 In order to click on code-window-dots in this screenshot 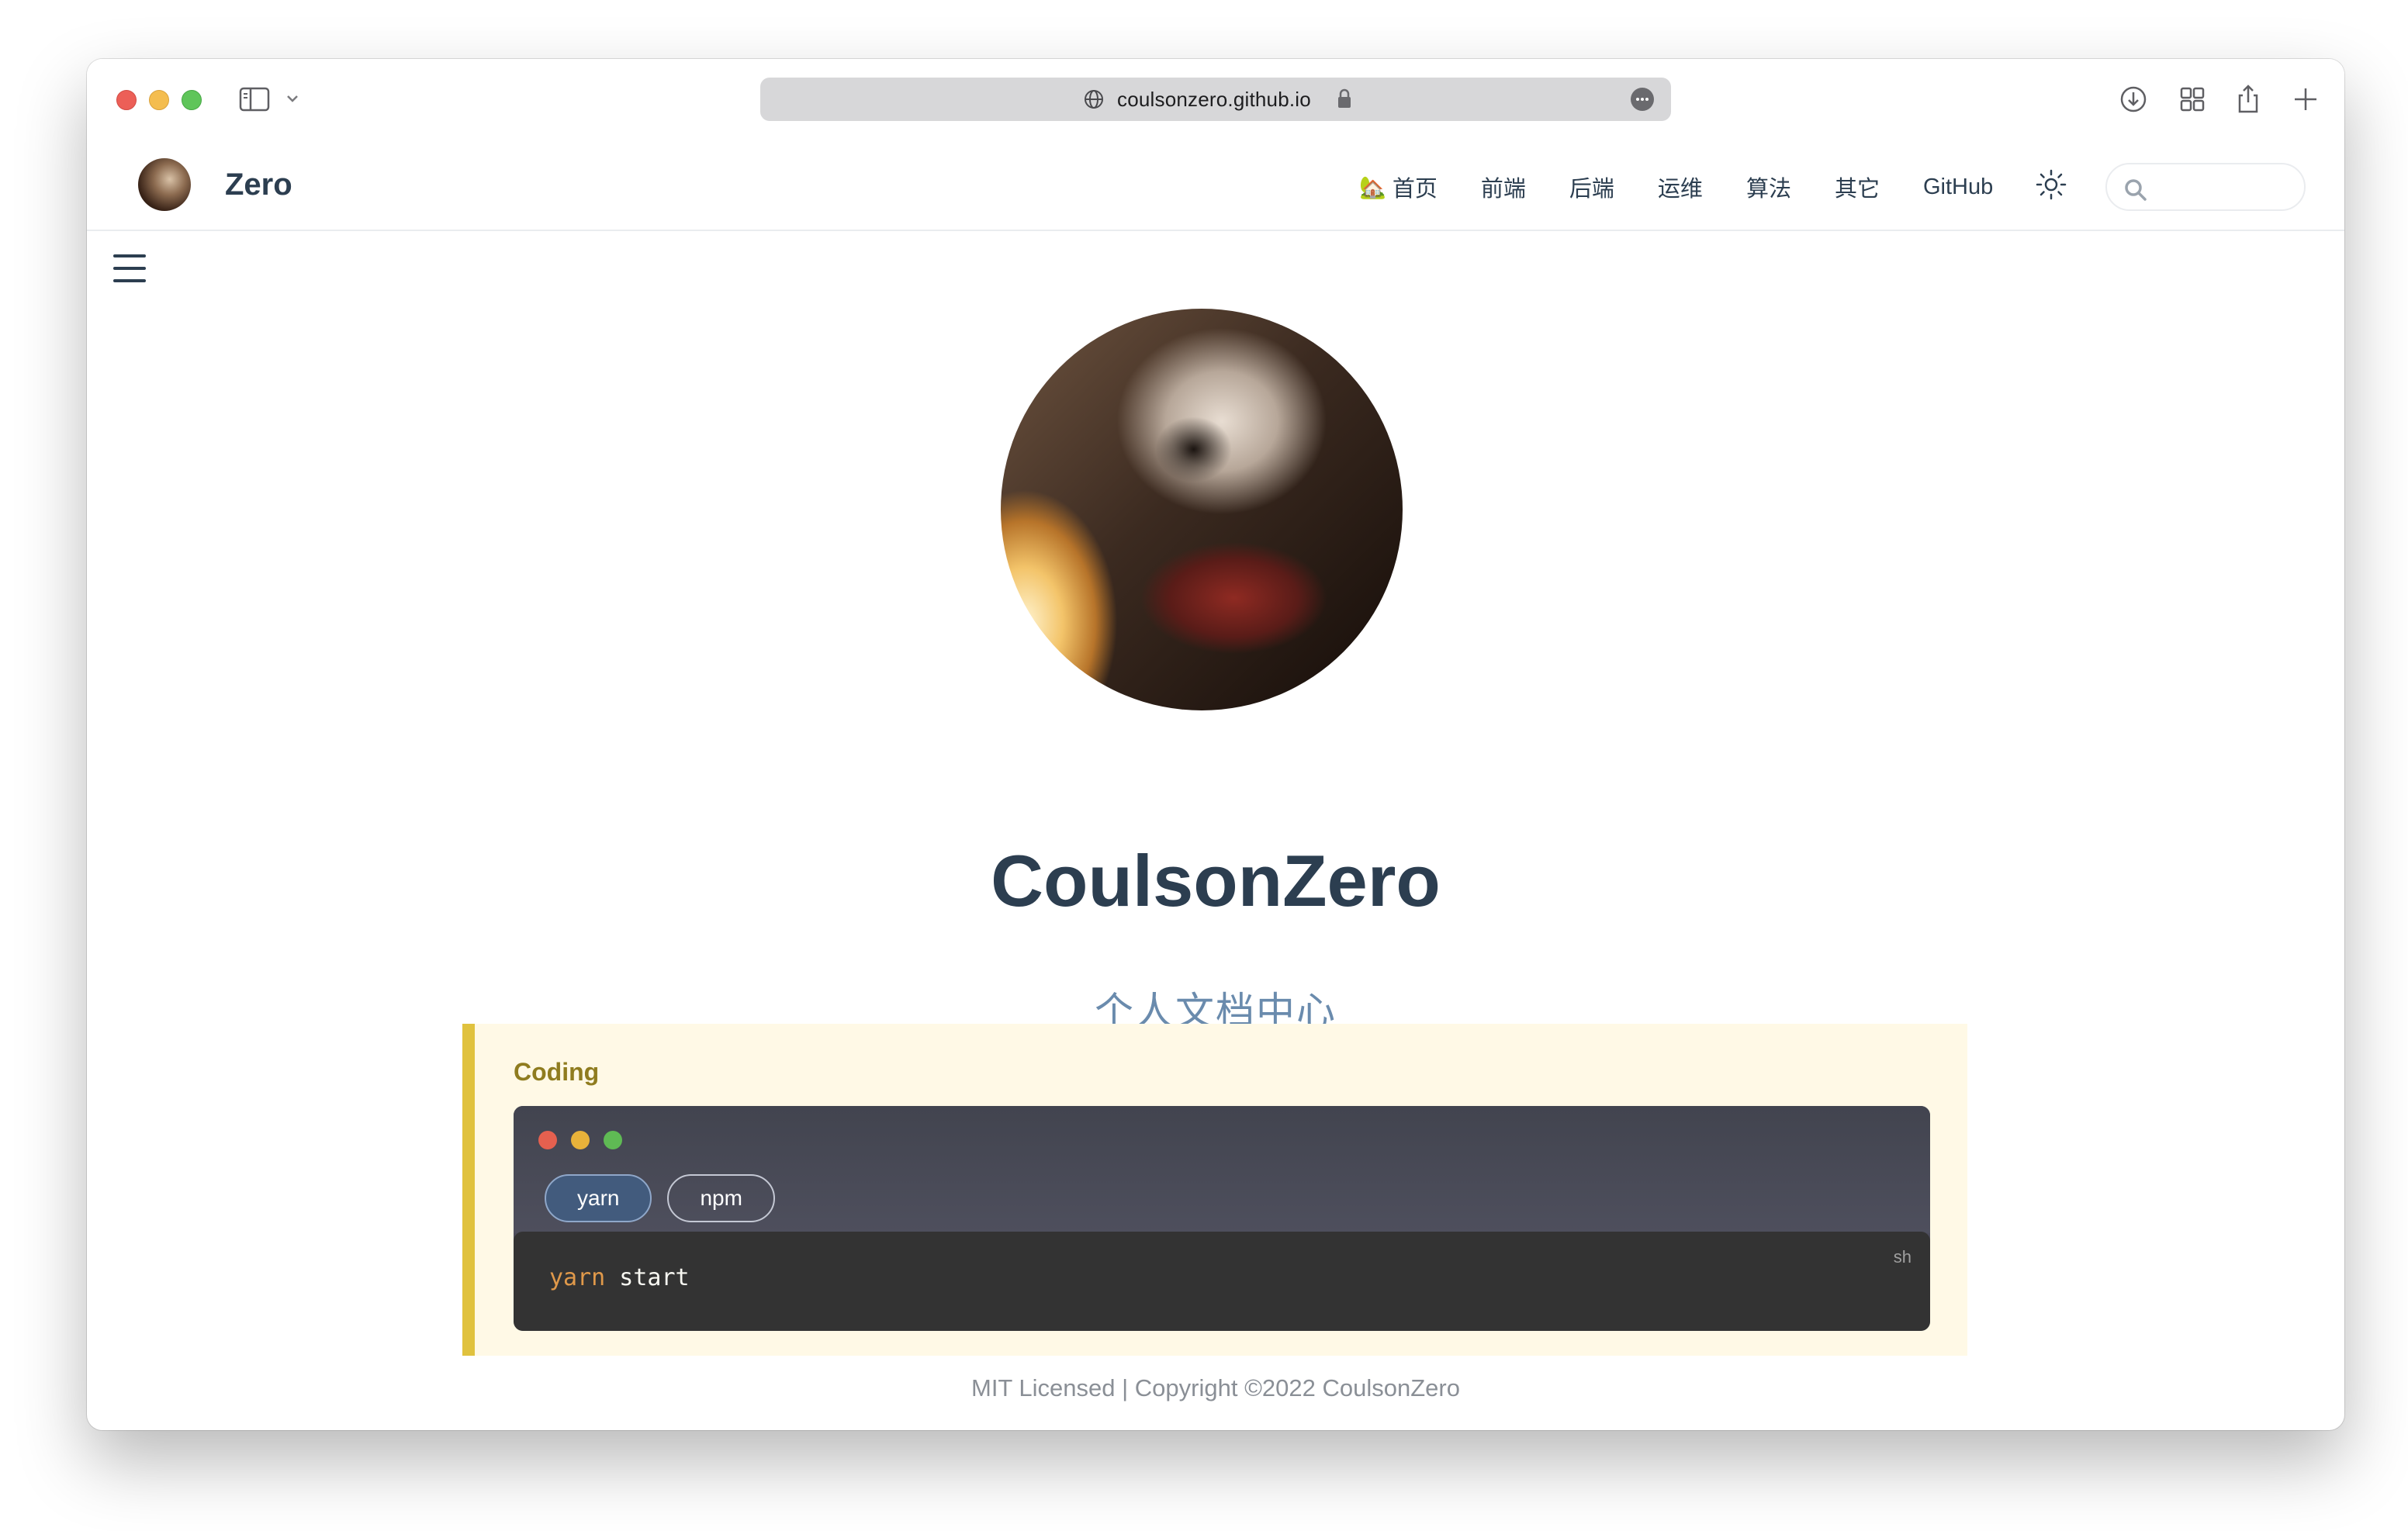, I will do `click(580, 1140)`.